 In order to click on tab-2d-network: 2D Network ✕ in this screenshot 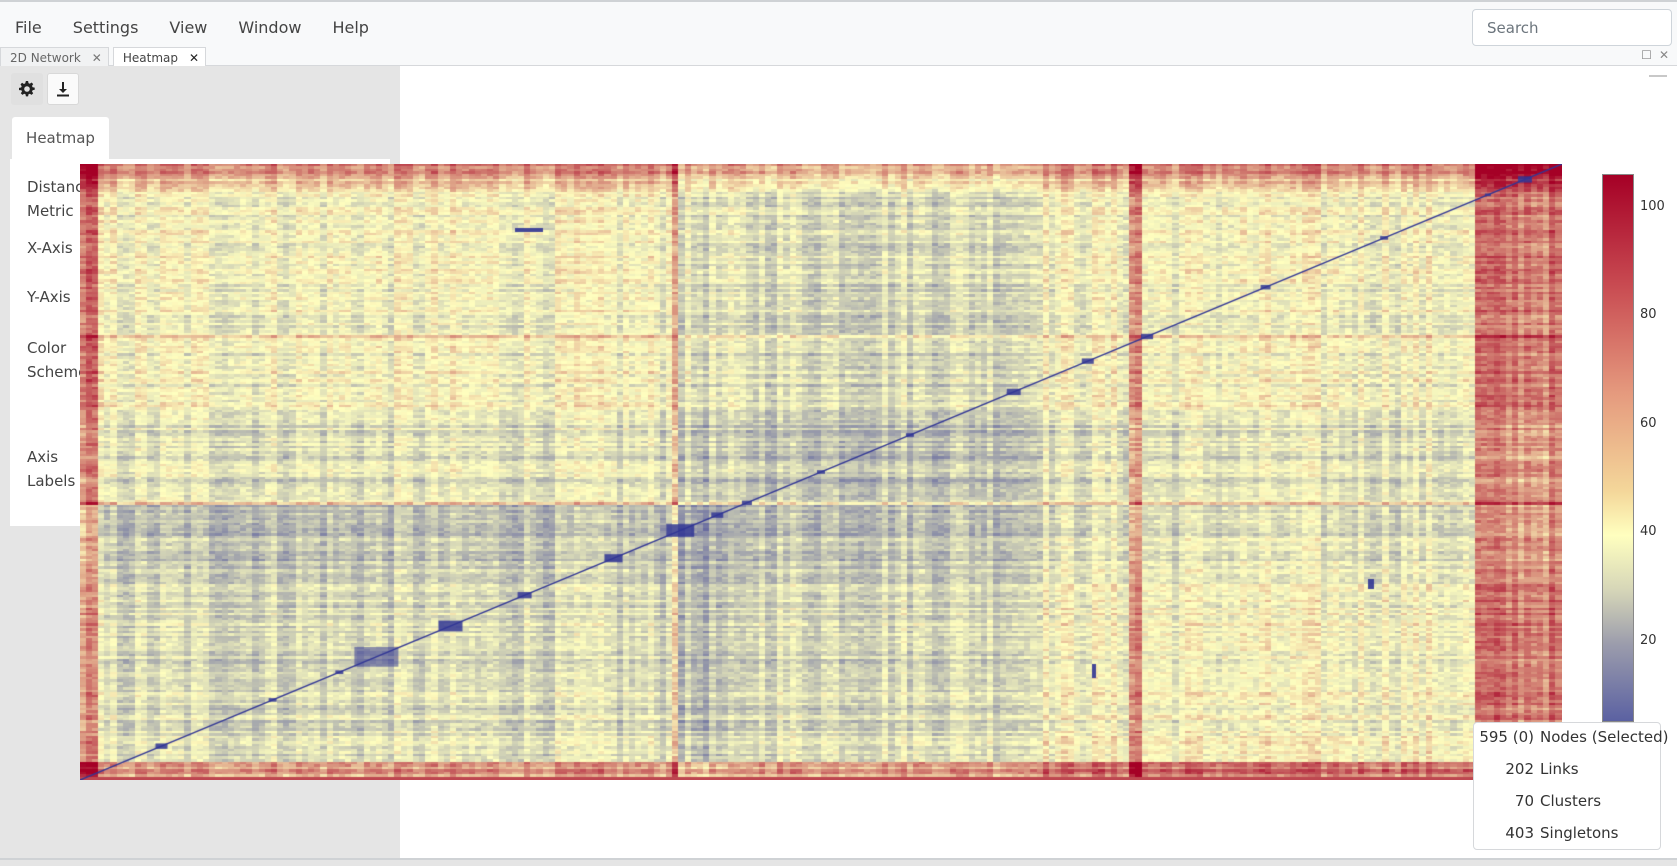, I will do `click(54, 57)`.